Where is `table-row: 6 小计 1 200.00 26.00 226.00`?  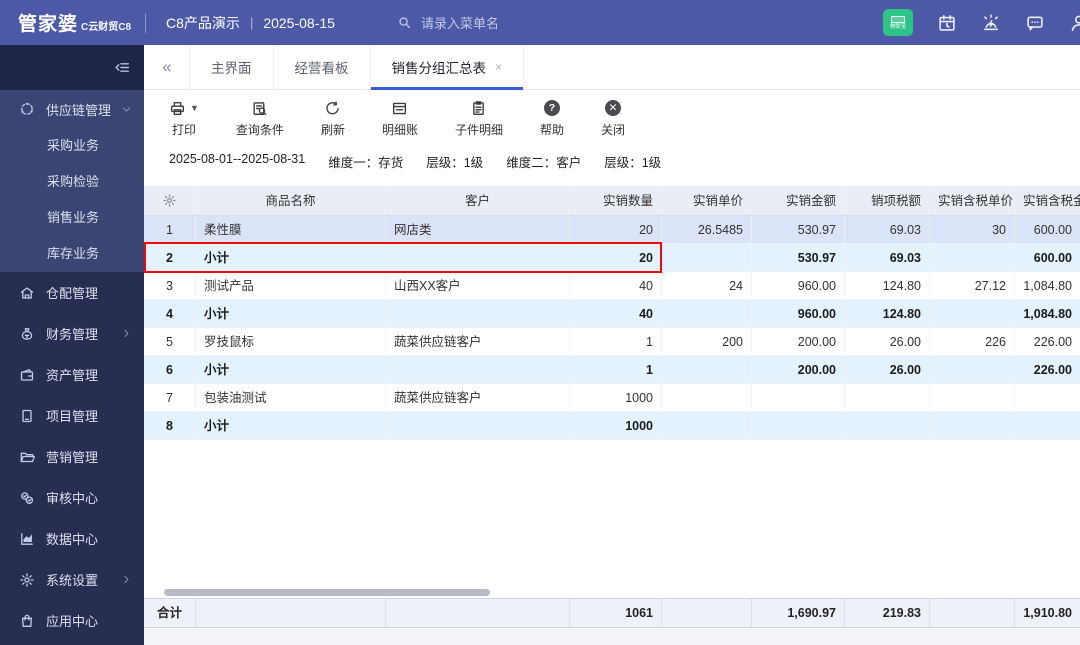
table-row: 6 小计 1 200.00 26.00 226.00 is located at coordinates (612, 370).